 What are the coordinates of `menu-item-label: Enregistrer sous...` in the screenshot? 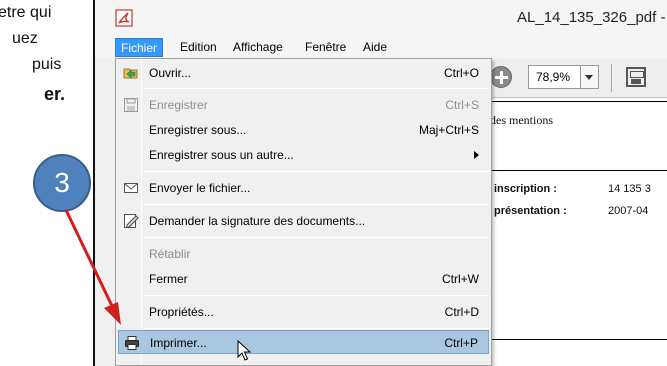 It's located at (198, 130).